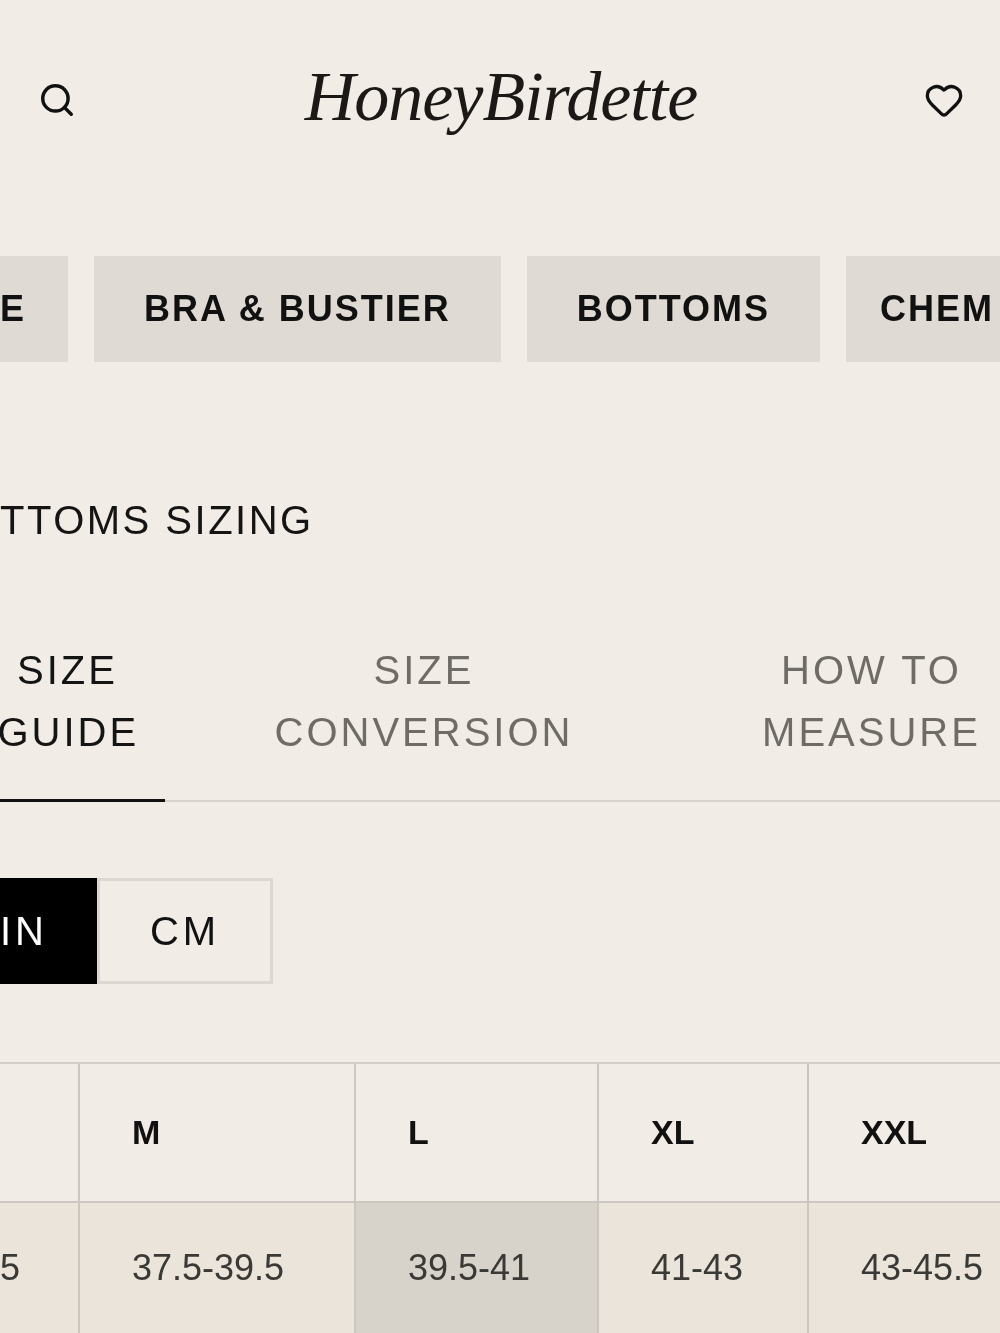 The width and height of the screenshot is (1000, 1333). Describe the element at coordinates (673, 309) in the screenshot. I see `category-chip: BOTTOMS` at that location.